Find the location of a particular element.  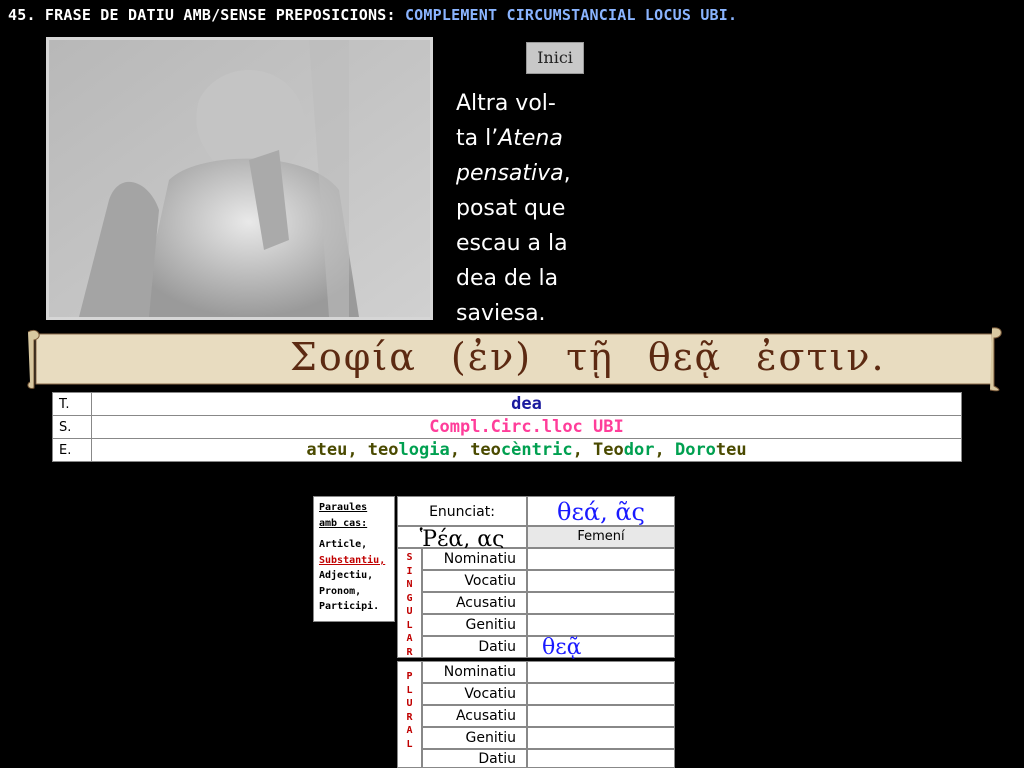

legend-title: Paraules amb cas: is located at coordinates (343, 515).